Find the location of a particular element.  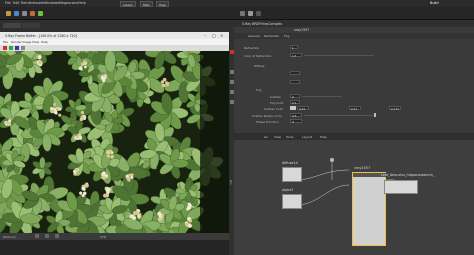

desktop-tab-help: Help is located at coordinates (162, 3).